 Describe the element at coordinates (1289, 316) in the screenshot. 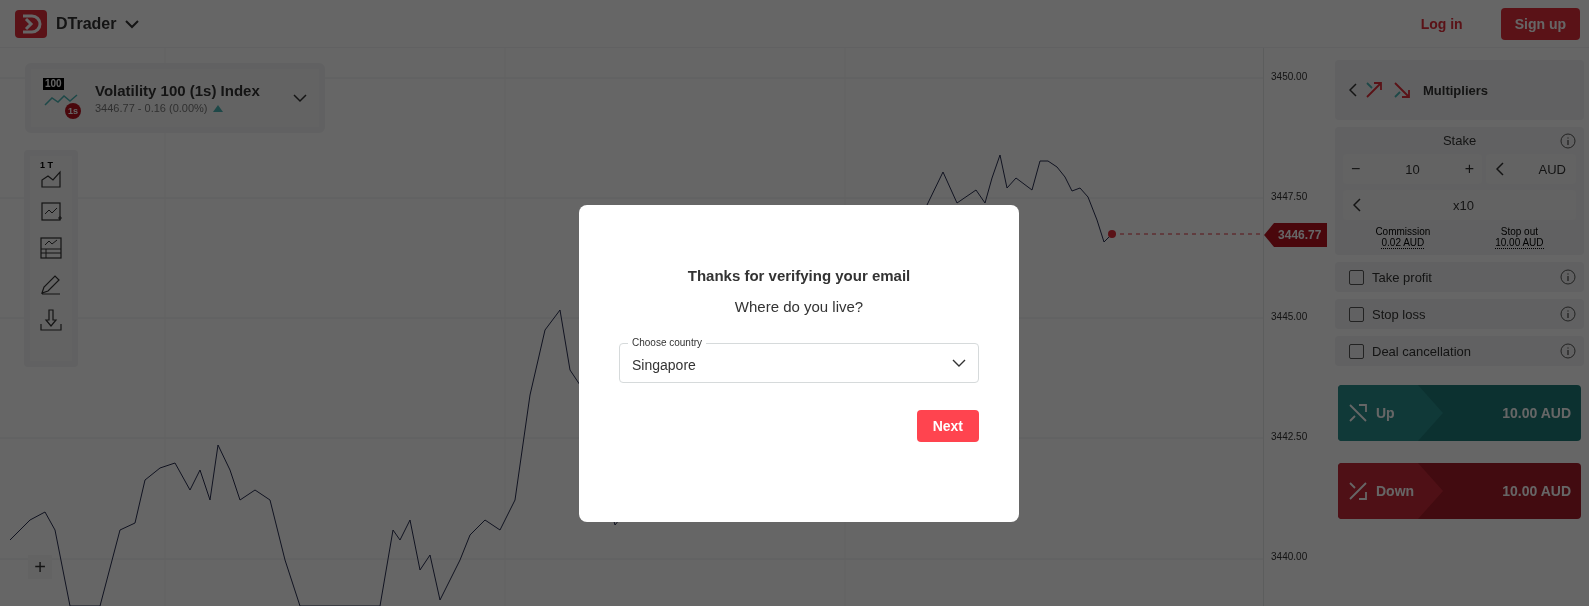

I see `price-axis-label: 3445.00` at that location.